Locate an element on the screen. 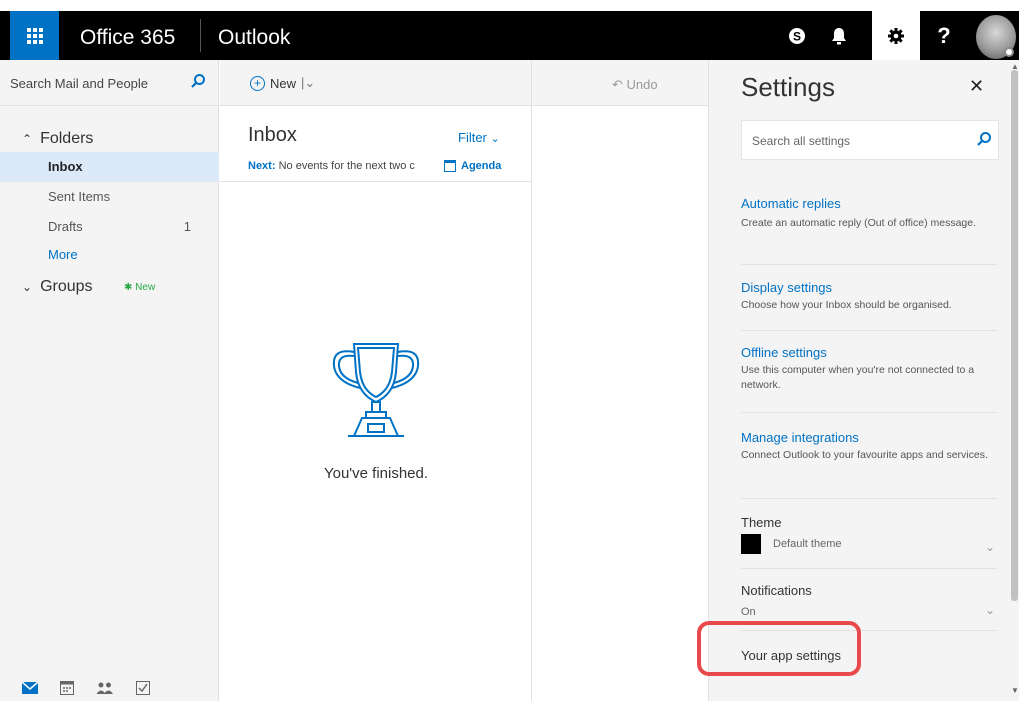 This screenshot has width=1019, height=701. groups-header: ⌄ Groups is located at coordinates (57, 287).